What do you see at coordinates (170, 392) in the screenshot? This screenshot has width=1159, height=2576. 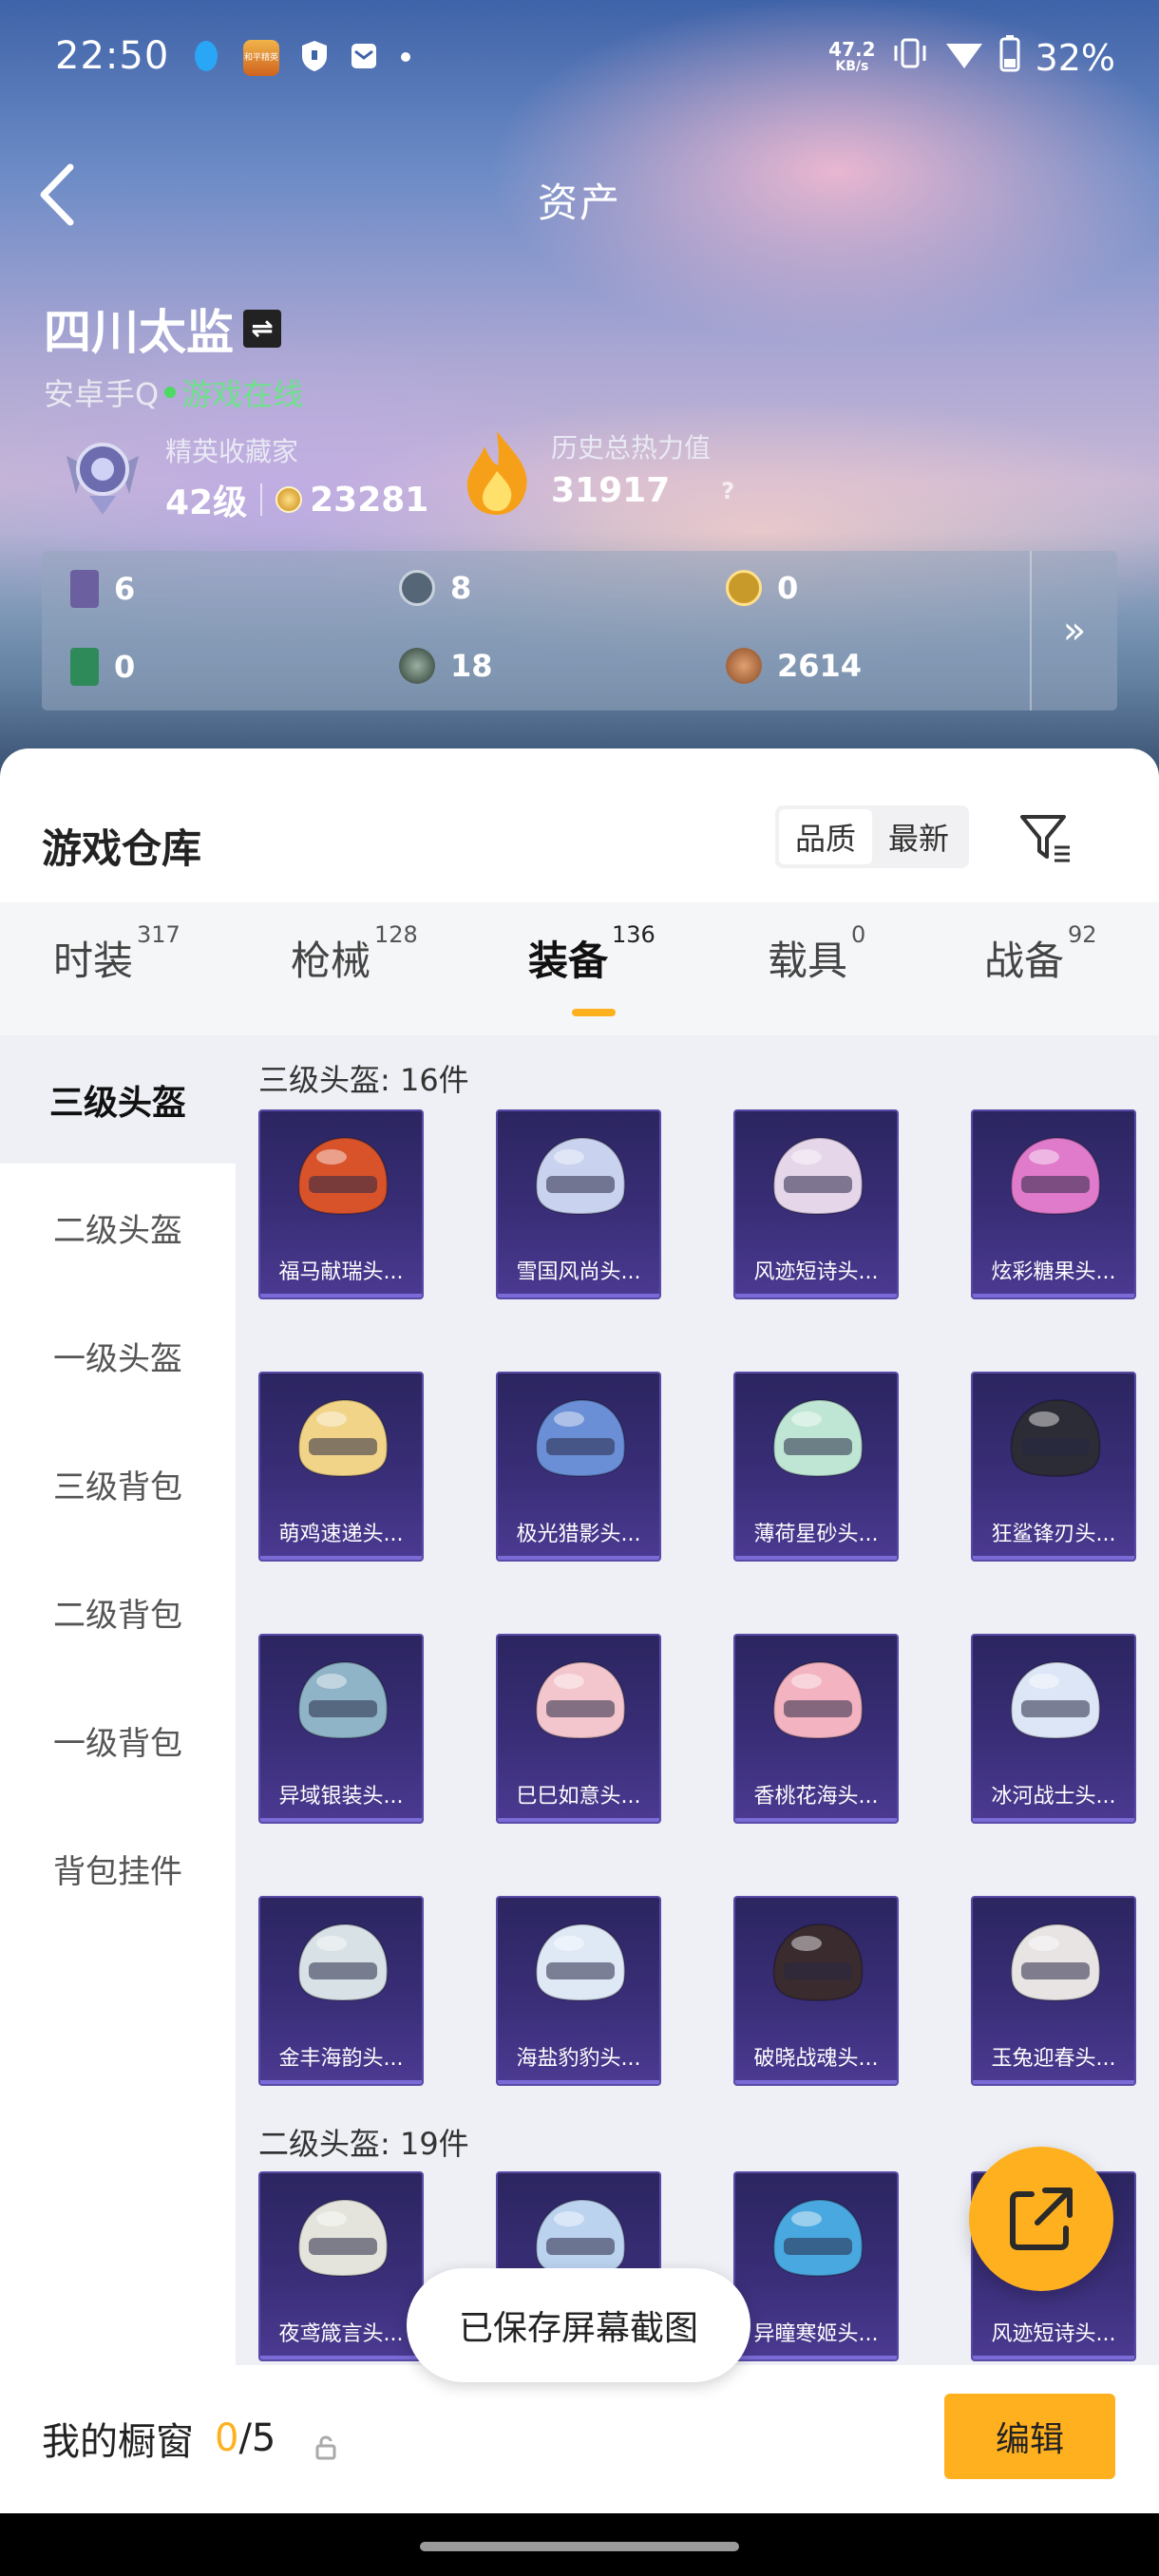 I see `online-dot-icon` at bounding box center [170, 392].